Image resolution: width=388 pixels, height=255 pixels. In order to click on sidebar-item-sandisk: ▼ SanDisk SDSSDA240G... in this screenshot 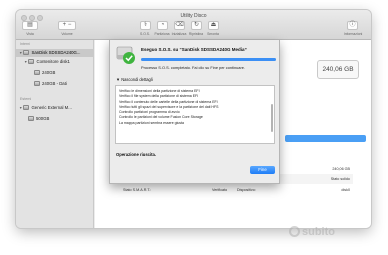, I will do `click(55, 53)`.